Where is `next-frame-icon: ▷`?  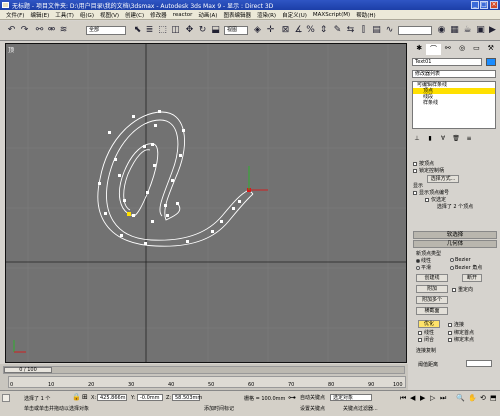 next-frame-icon: ▷ is located at coordinates (432, 398).